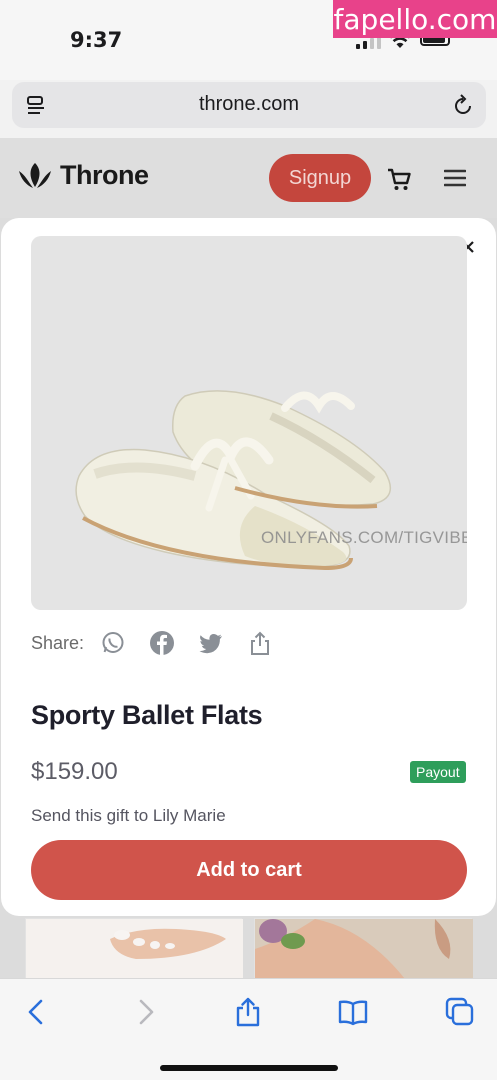 The height and width of the screenshot is (1080, 497). I want to click on status-time: 9:37, so click(96, 40).